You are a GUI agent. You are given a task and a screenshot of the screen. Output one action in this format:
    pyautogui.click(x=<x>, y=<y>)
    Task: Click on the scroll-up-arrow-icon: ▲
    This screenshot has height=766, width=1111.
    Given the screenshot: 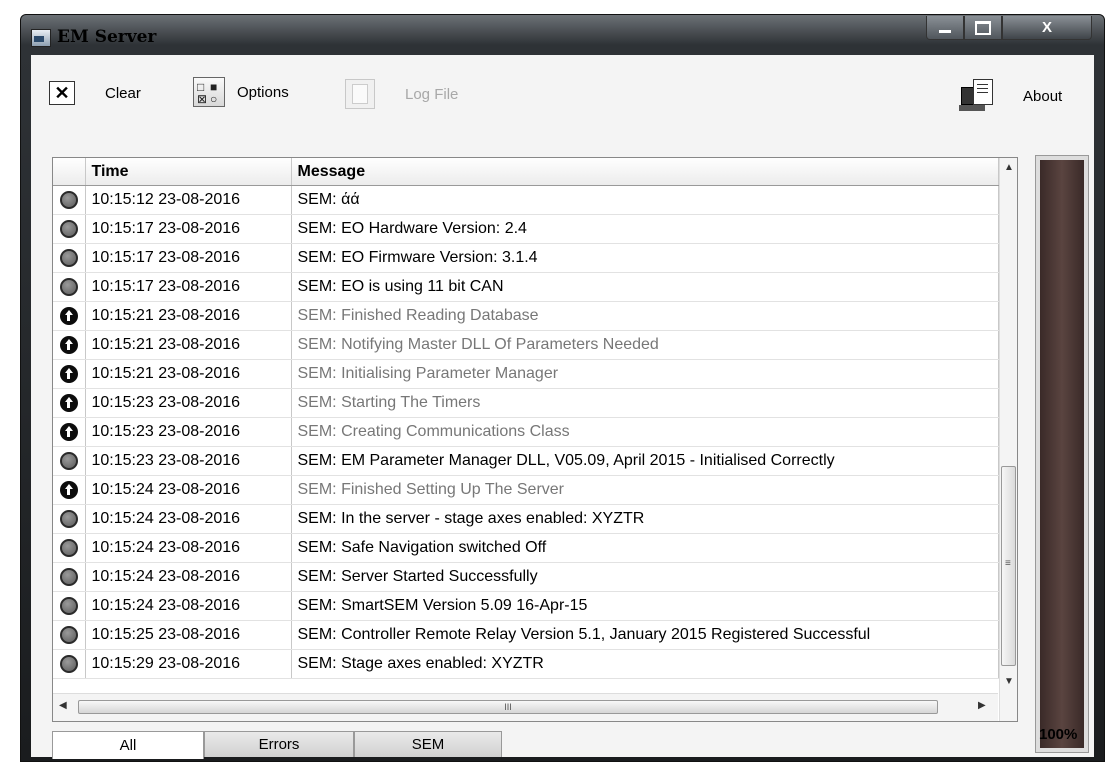 What is the action you would take?
    pyautogui.click(x=1009, y=167)
    